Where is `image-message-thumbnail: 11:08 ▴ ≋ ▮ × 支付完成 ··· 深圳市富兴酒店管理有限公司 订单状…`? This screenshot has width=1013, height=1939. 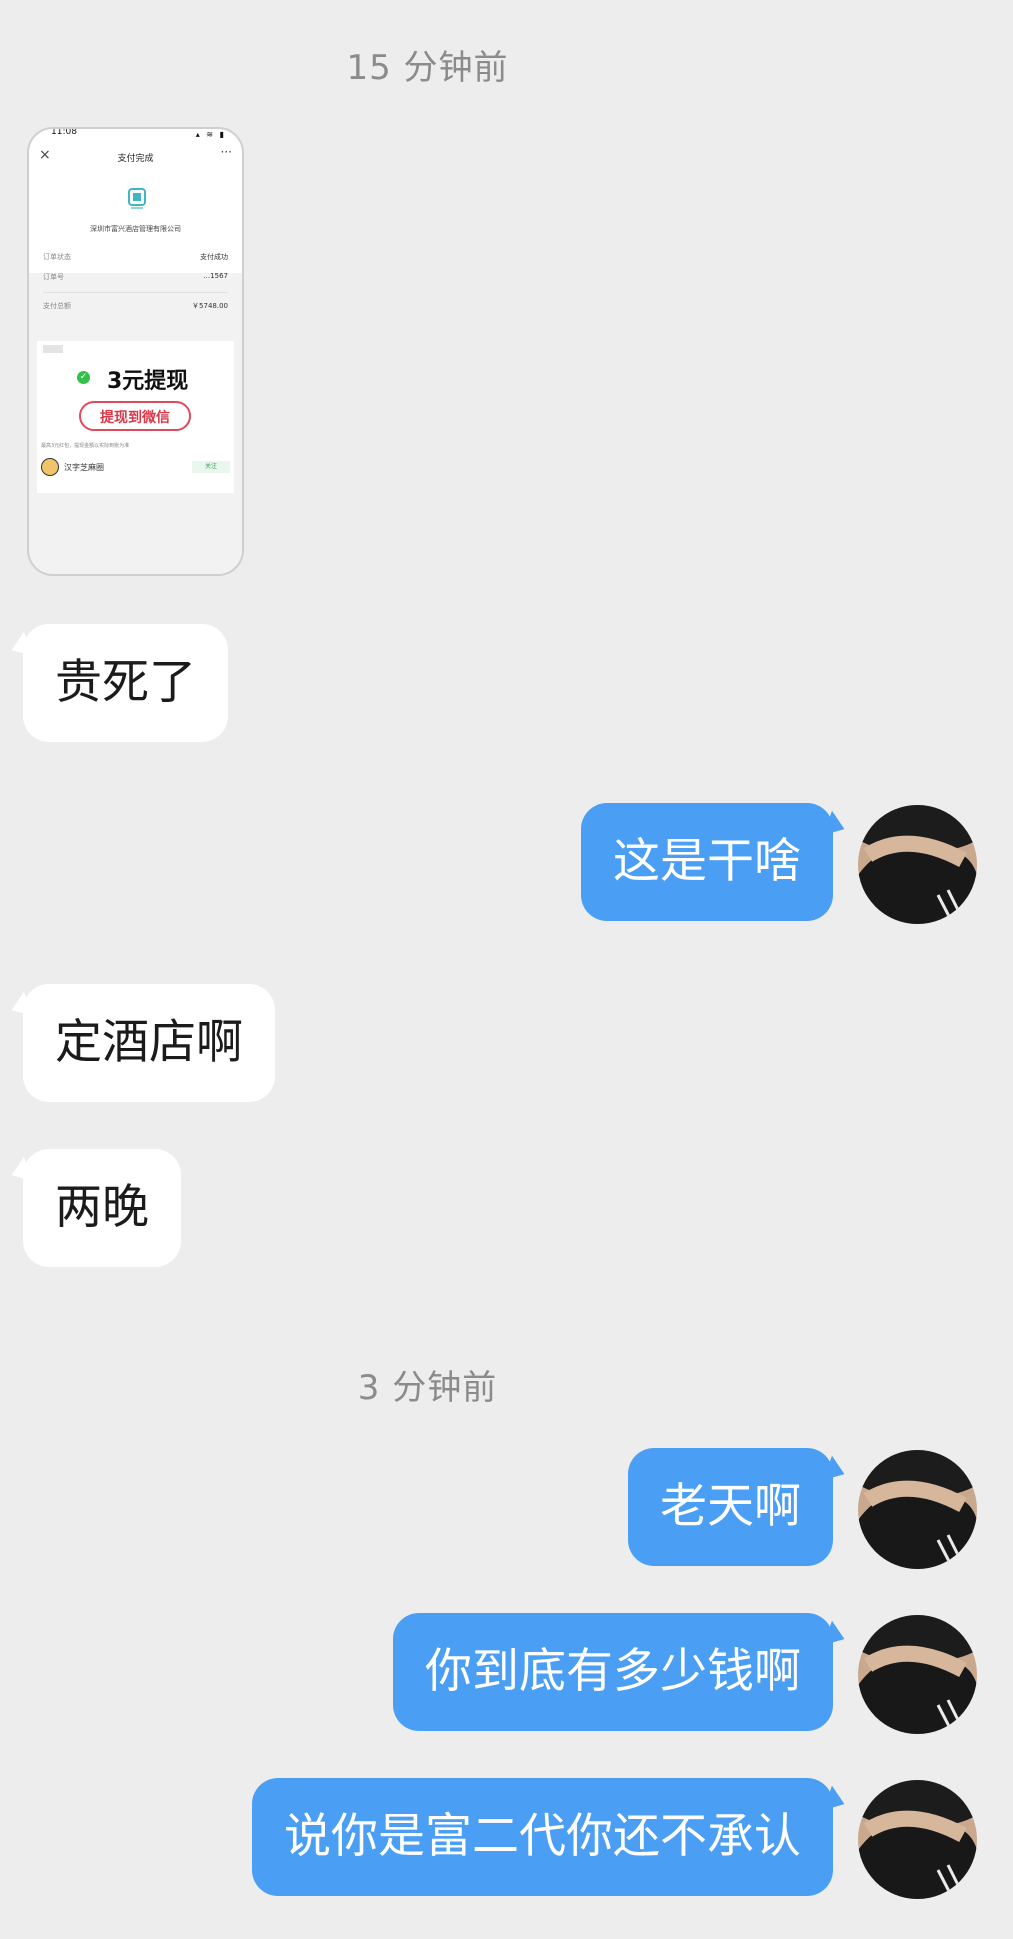 image-message-thumbnail: 11:08 ▴ ≋ ▮ × 支付完成 ··· 深圳市富兴酒店管理有限公司 订单状… is located at coordinates (135, 351).